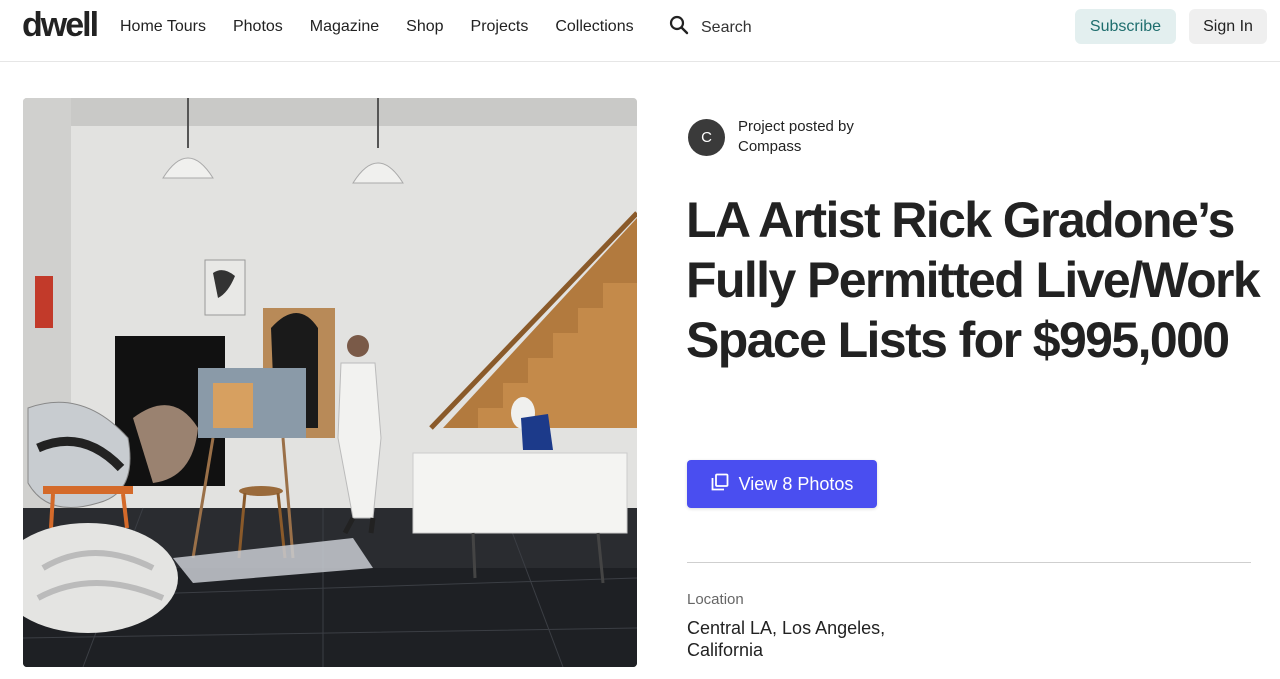 This screenshot has height=679, width=1280. Describe the element at coordinates (725, 484) in the screenshot. I see `gallery-icon` at that location.